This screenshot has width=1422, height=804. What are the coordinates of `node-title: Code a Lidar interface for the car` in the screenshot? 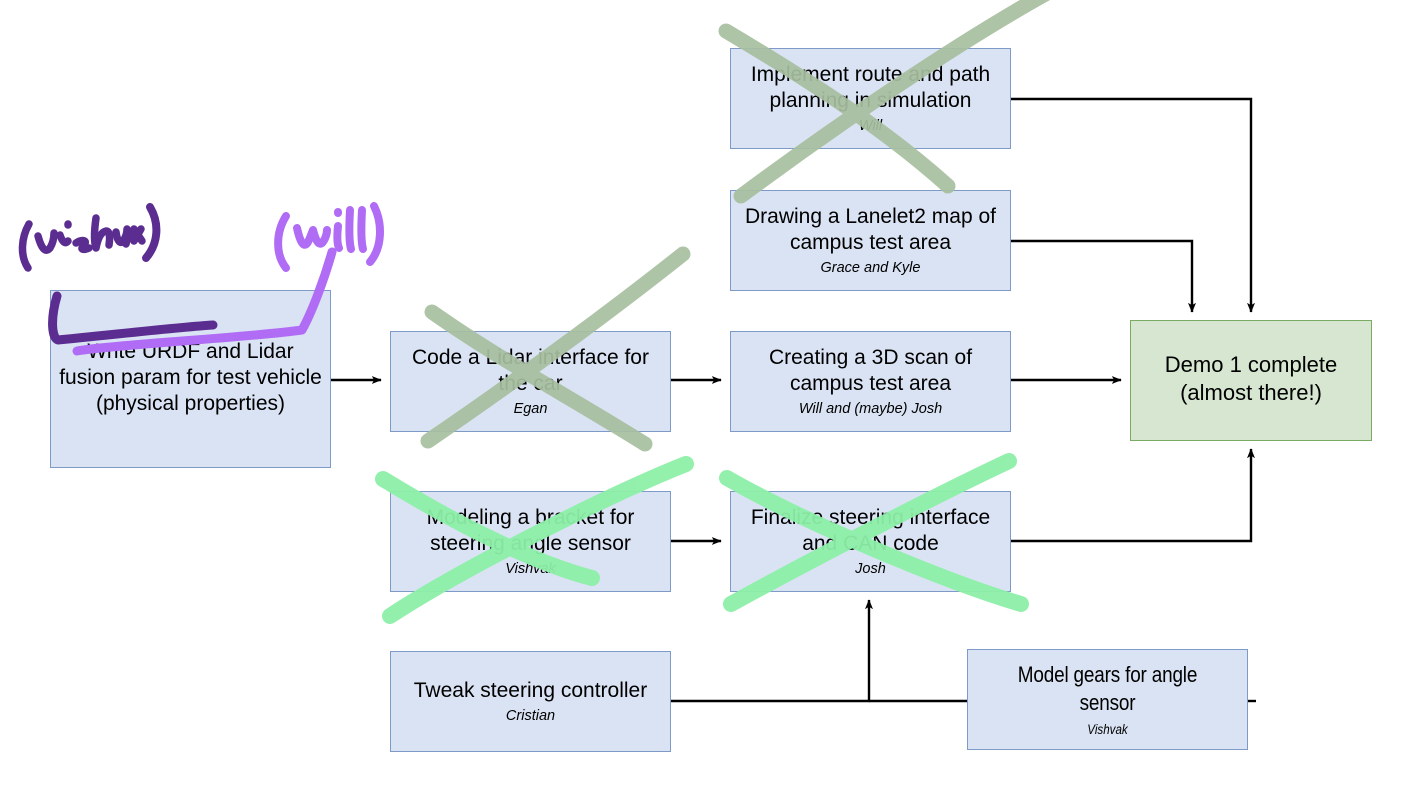 It's located at (530, 370).